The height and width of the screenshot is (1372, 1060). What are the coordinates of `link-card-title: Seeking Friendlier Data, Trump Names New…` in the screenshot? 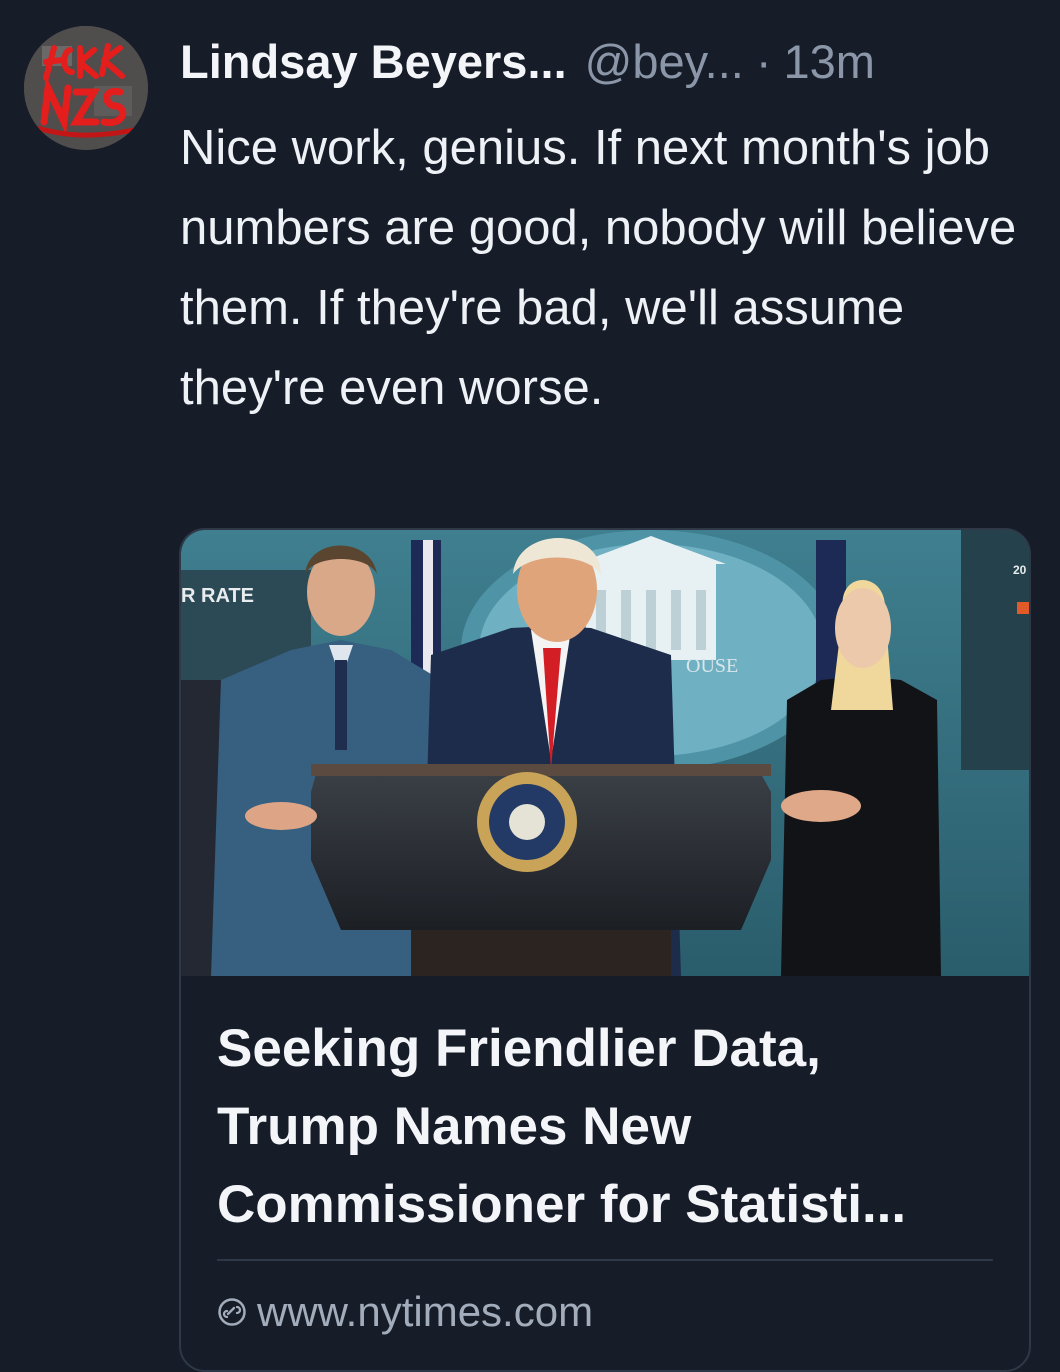 It's located at (607, 1127).